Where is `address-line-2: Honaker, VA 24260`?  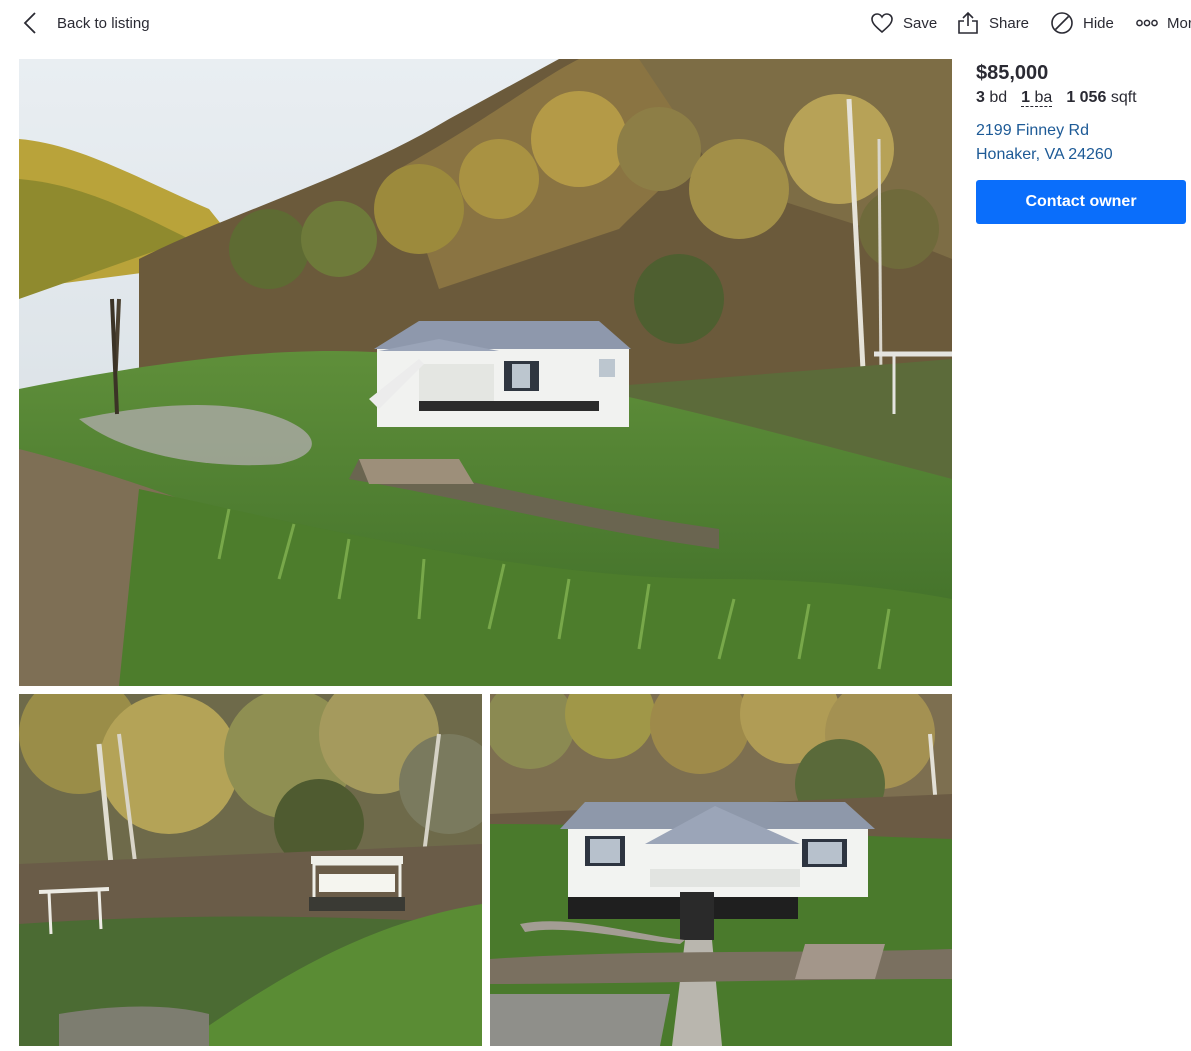 address-line-2: Honaker, VA 24260 is located at coordinates (1044, 154).